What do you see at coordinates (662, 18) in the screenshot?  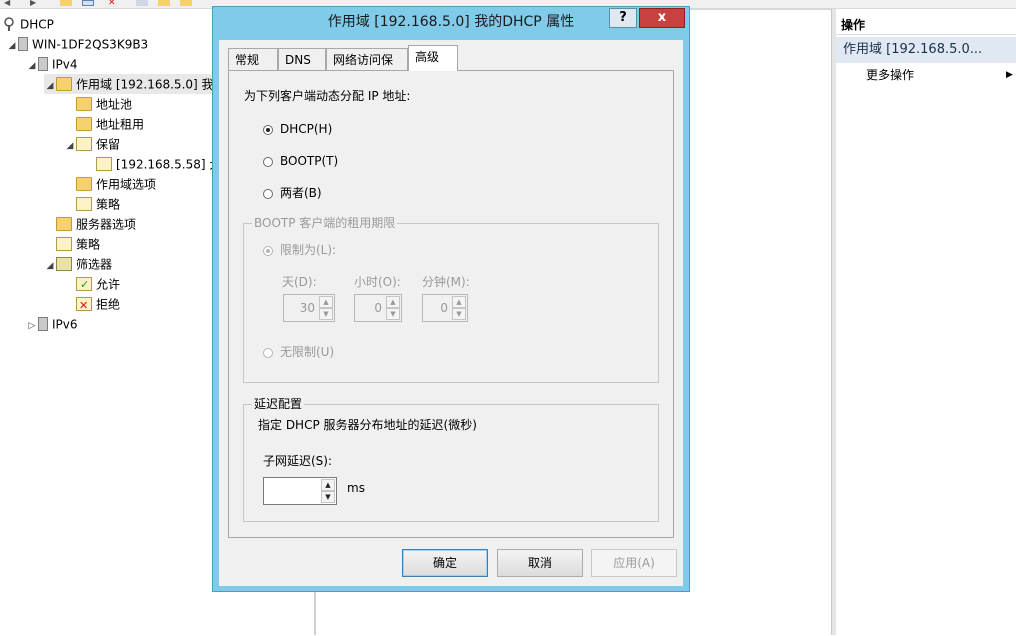 I see `close-button: x` at bounding box center [662, 18].